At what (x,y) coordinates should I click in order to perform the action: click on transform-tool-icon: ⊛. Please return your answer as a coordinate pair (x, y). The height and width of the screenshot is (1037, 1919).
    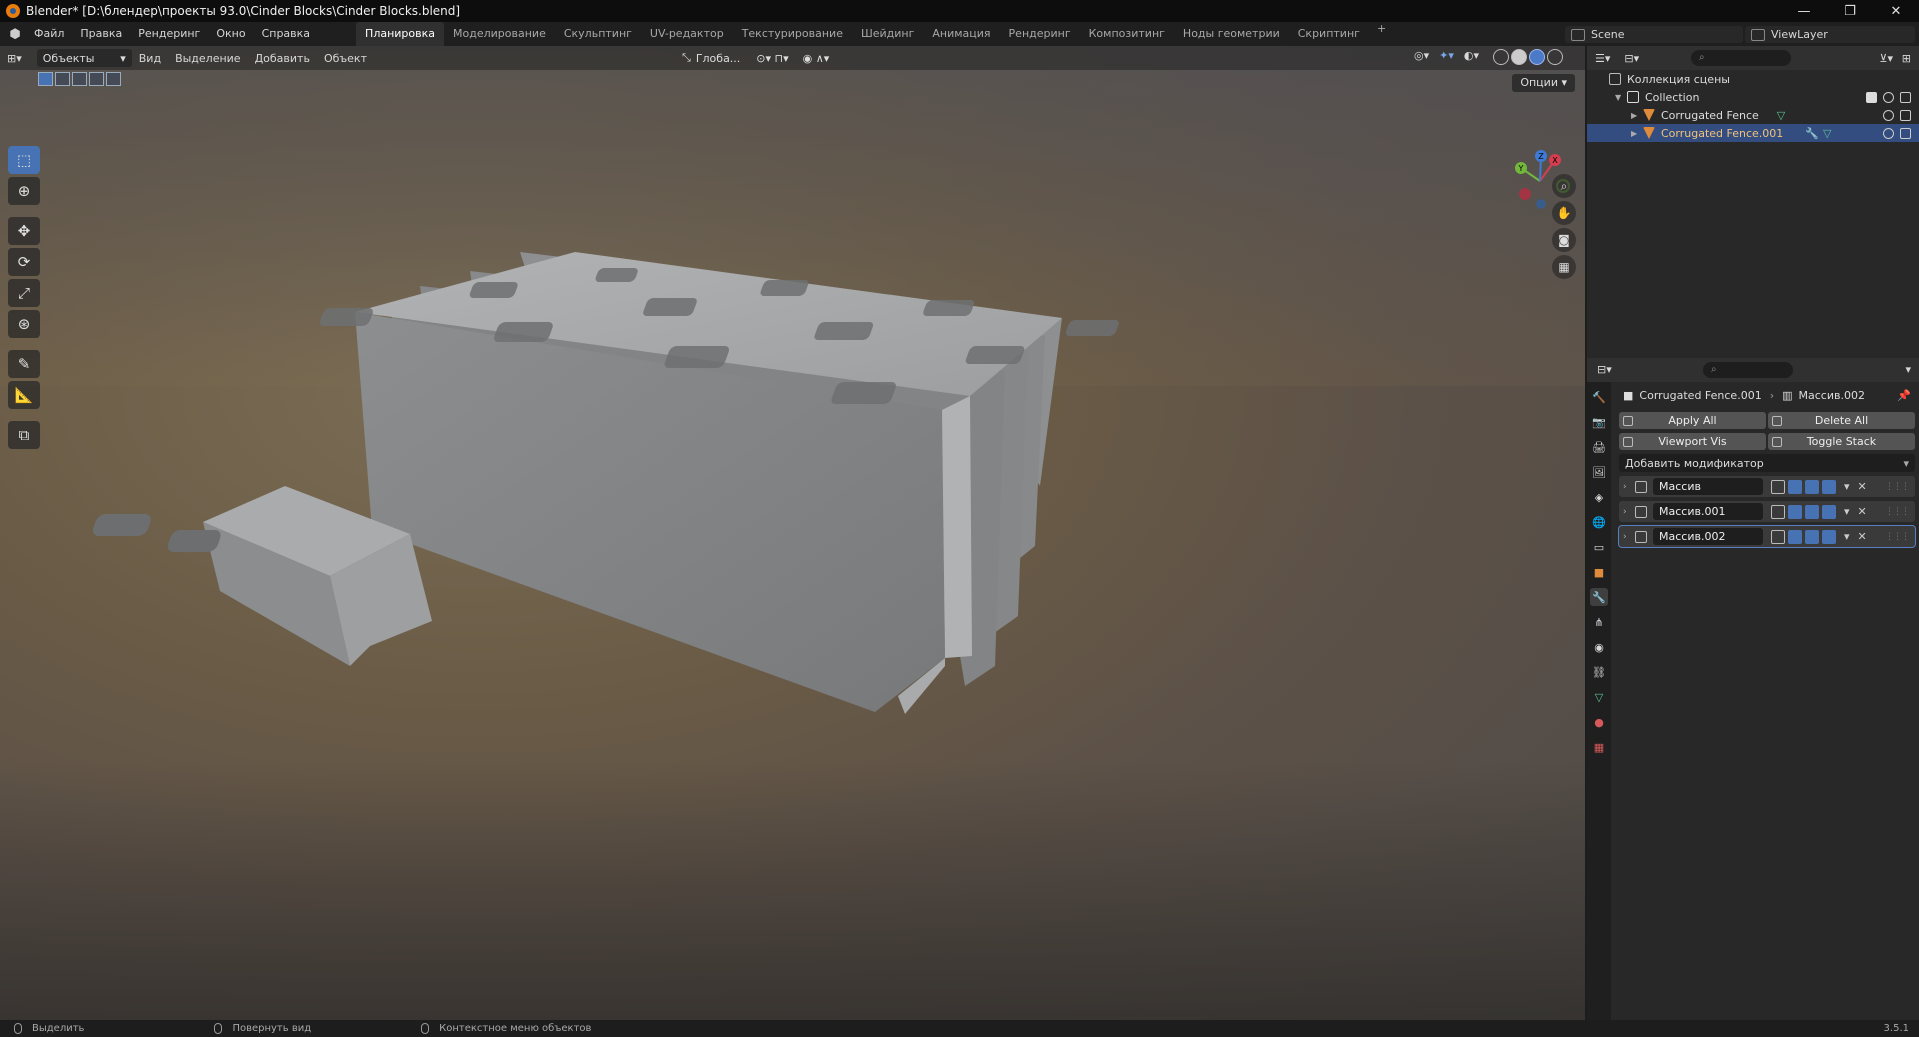
    Looking at the image, I should click on (24, 324).